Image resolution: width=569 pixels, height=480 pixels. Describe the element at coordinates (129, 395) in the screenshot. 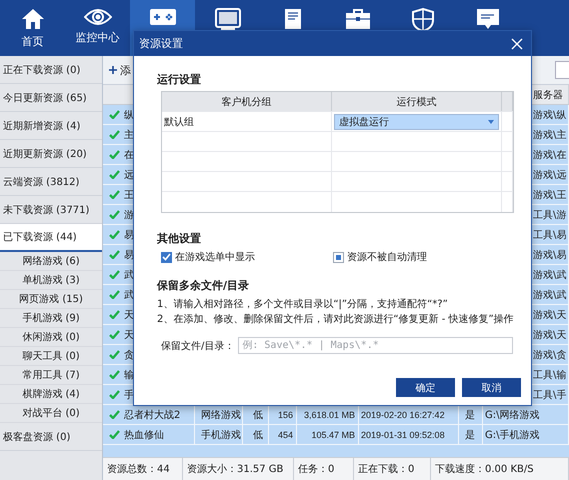

I see `table-cell-text: 手` at that location.